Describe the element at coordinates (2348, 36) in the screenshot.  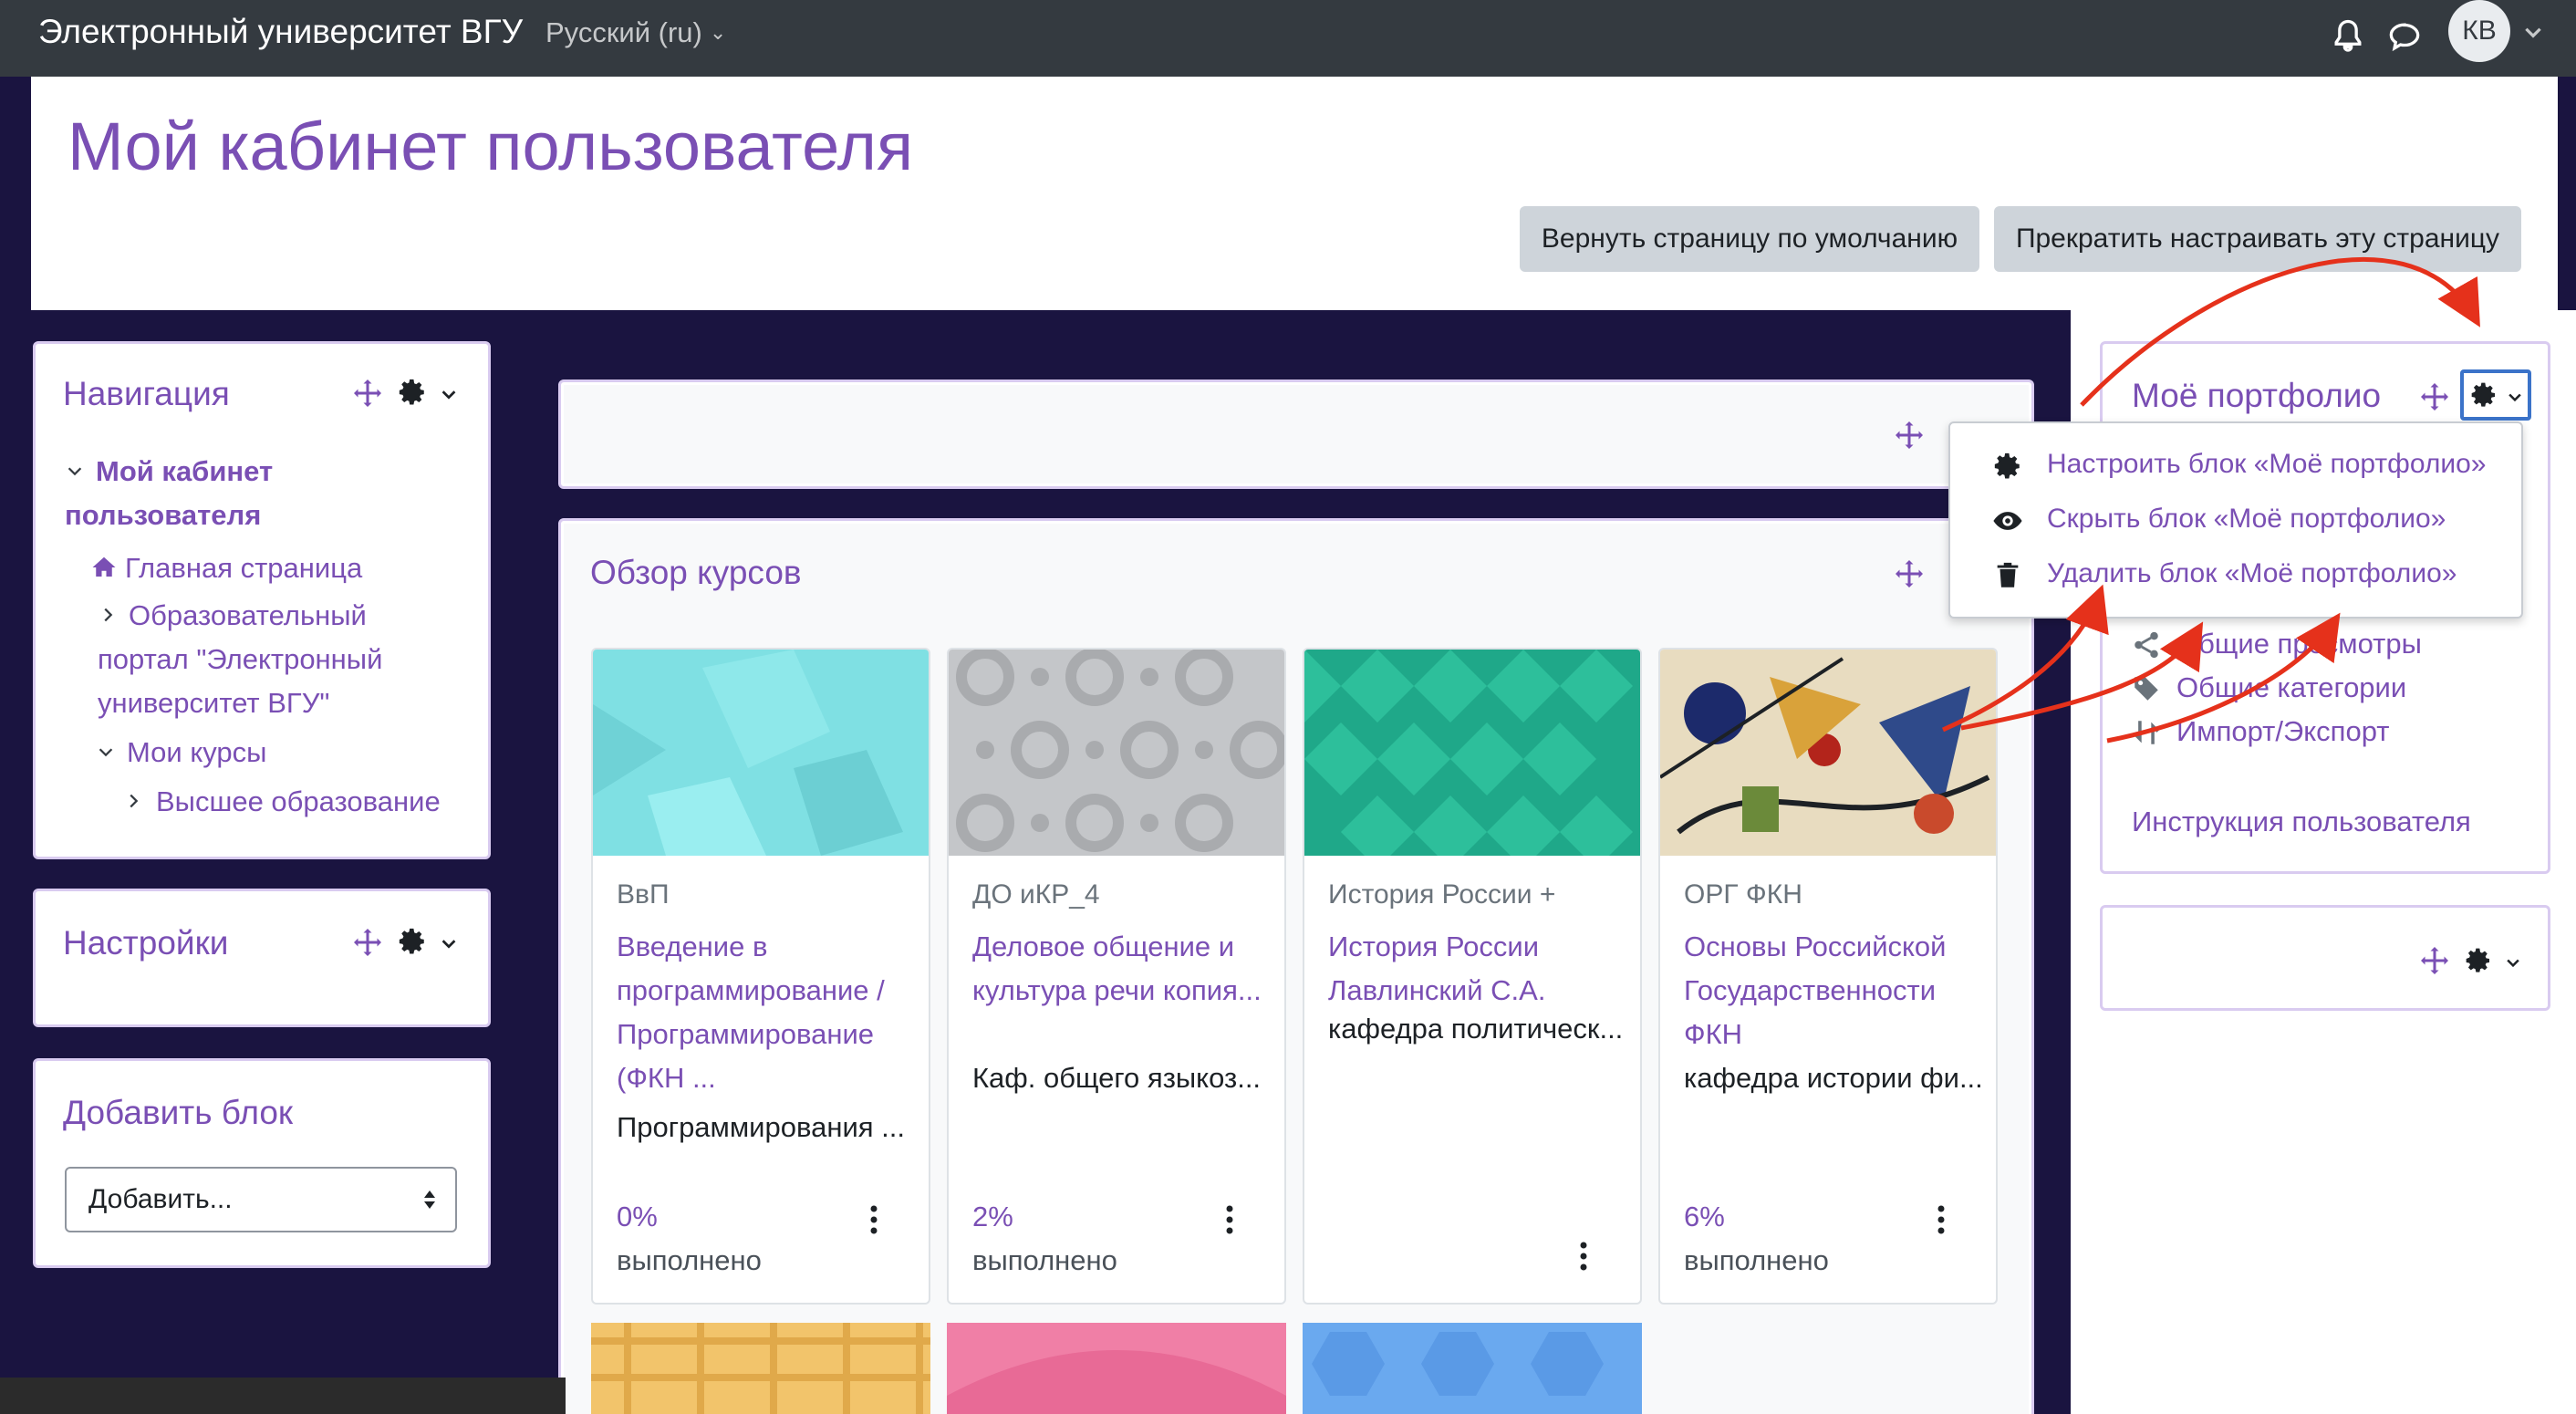
I see `bell-icon` at that location.